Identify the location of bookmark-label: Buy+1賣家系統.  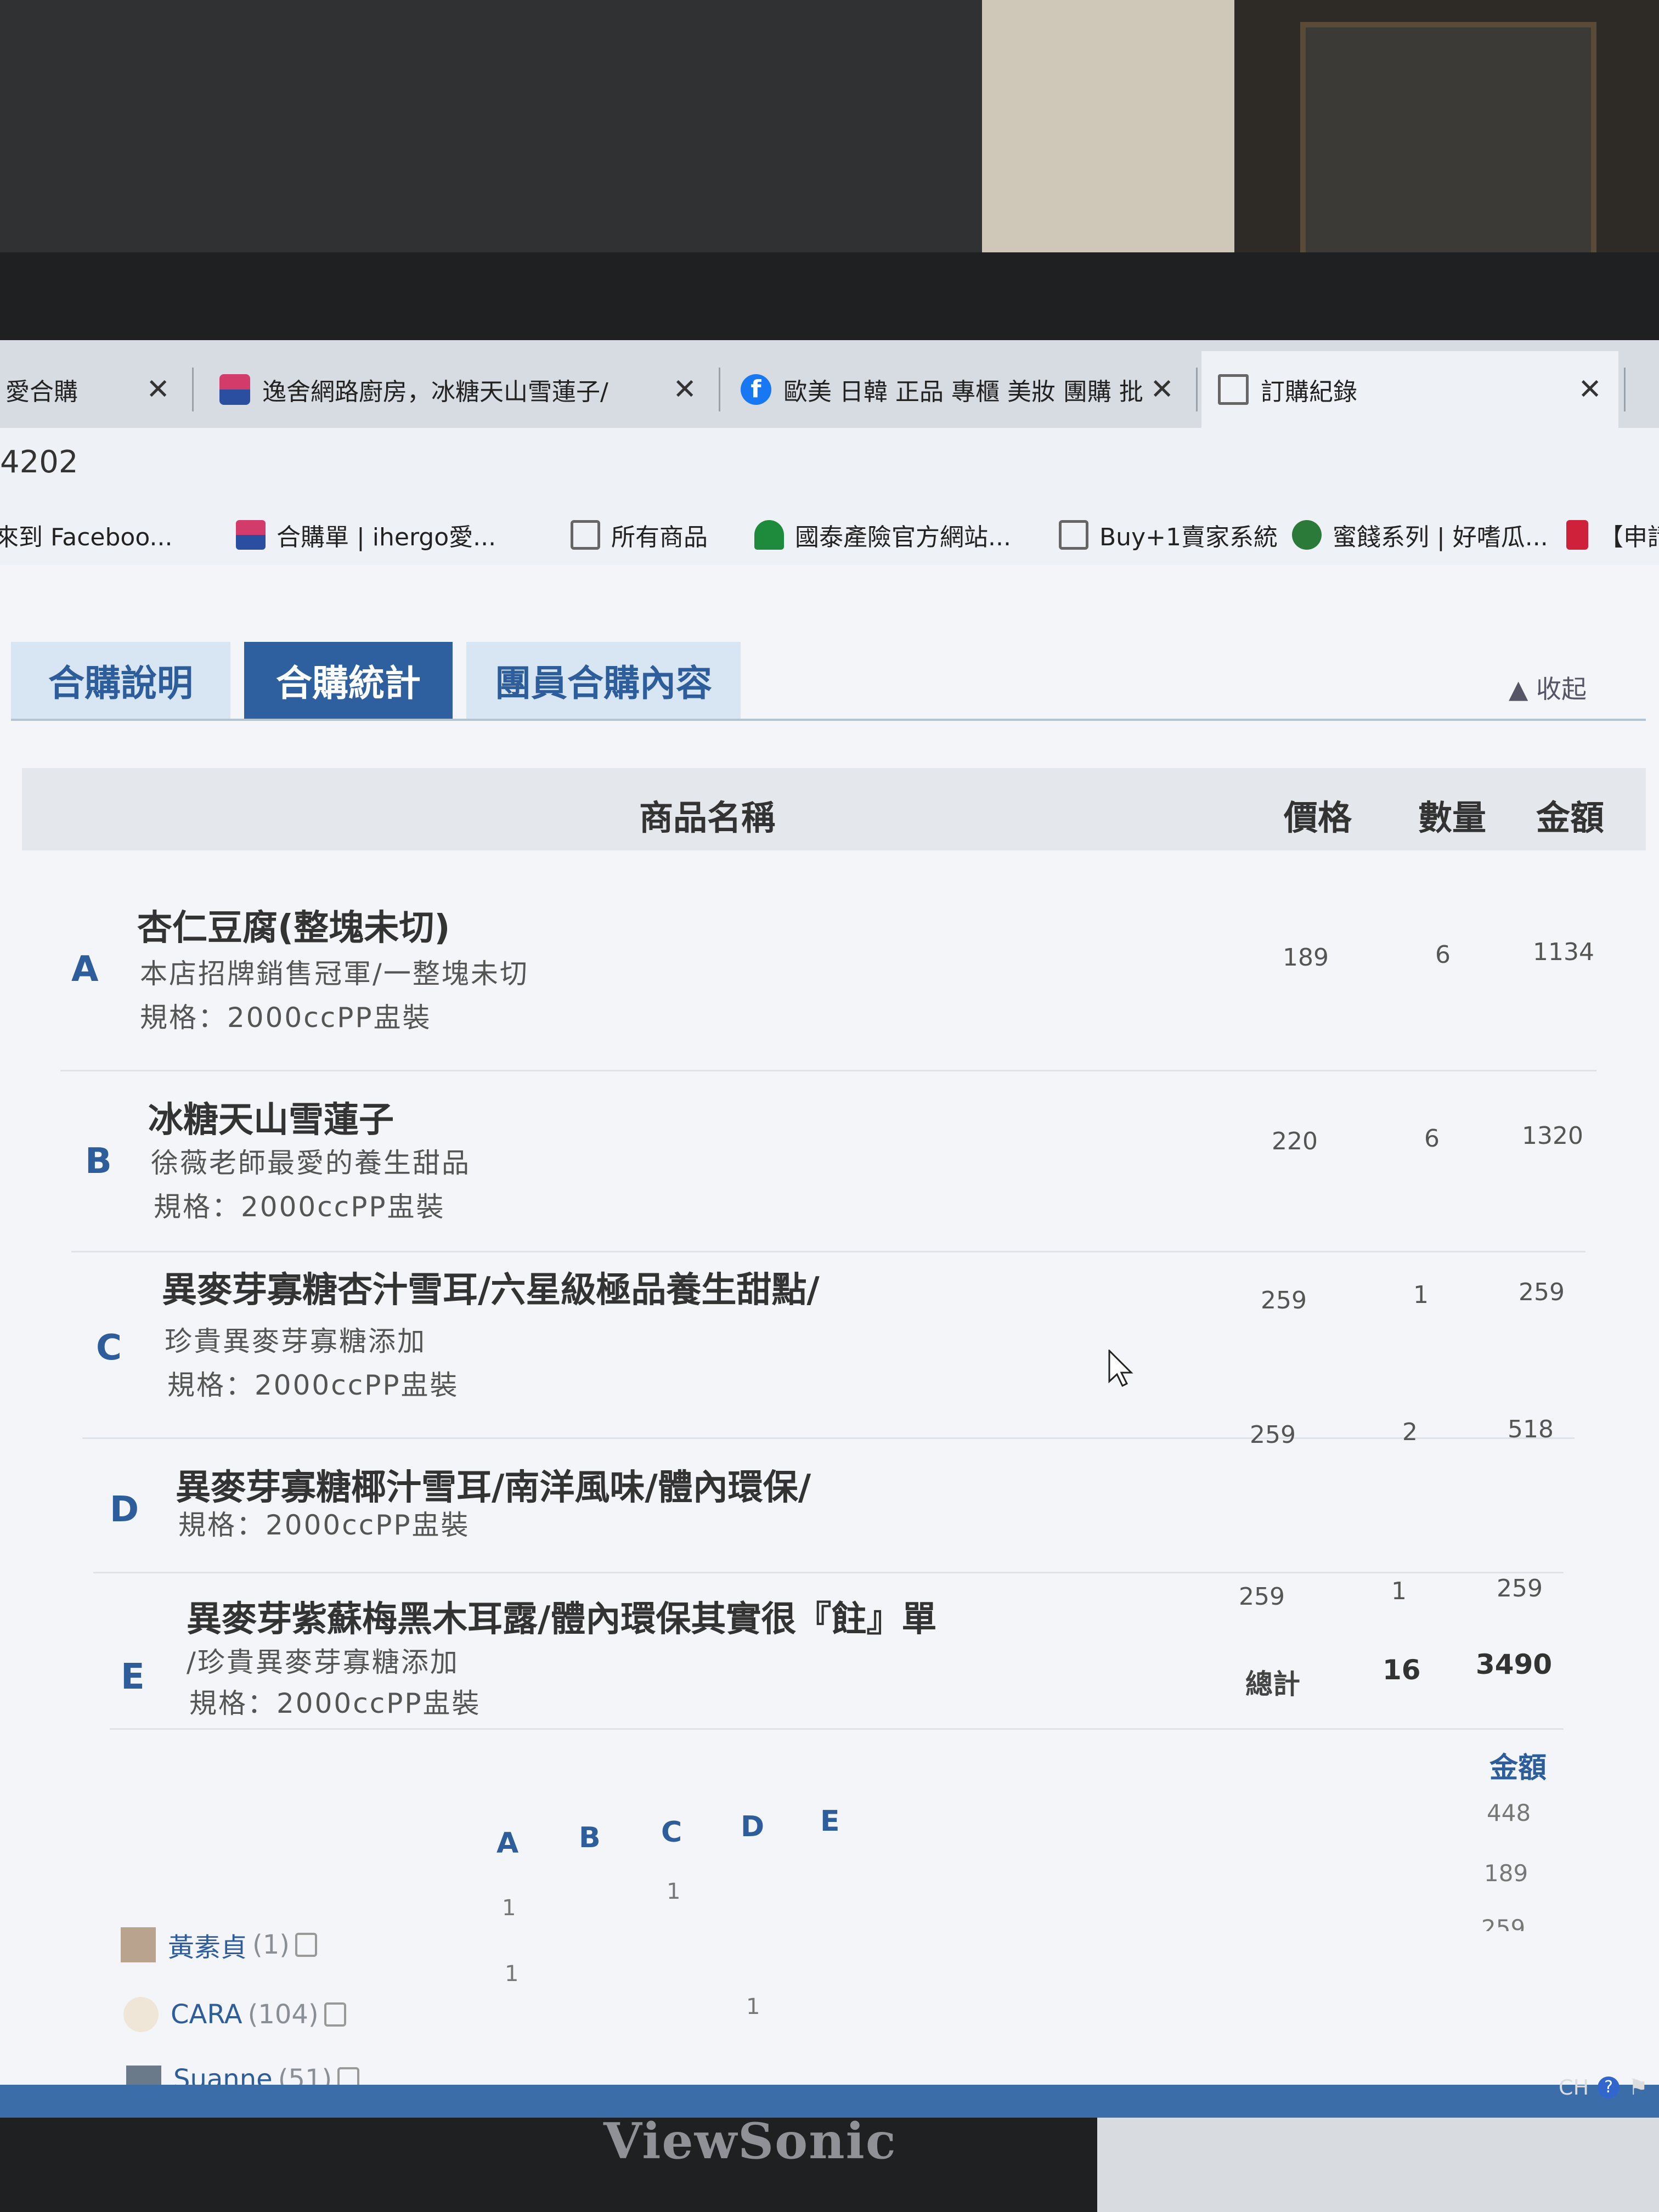
(1188, 537).